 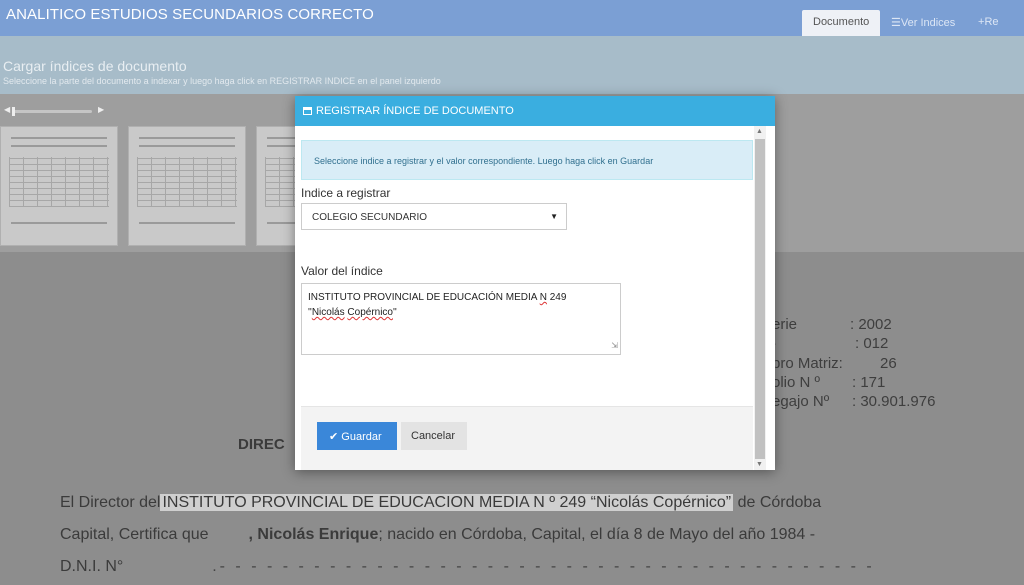 What do you see at coordinates (554, 216) in the screenshot?
I see `caret-down-icon: ▼` at bounding box center [554, 216].